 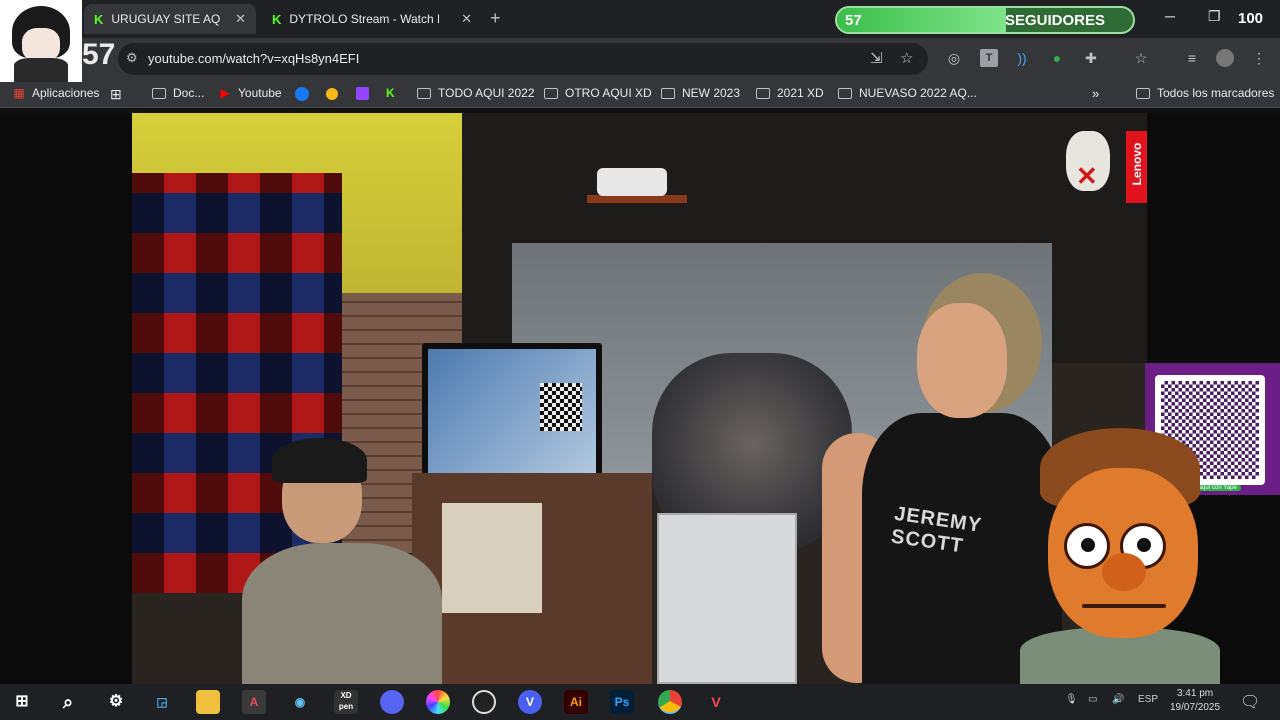 What do you see at coordinates (1148, 699) in the screenshot?
I see `language-indicator: ESP` at bounding box center [1148, 699].